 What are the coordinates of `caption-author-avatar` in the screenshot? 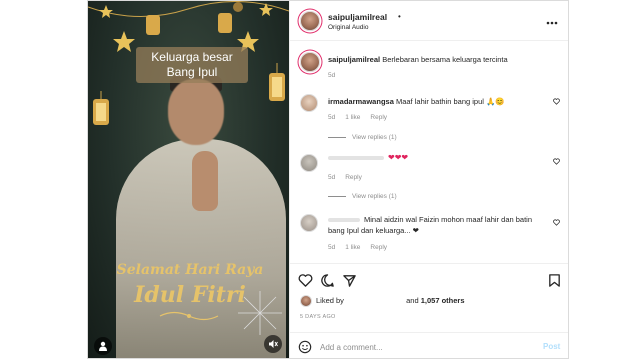 It's located at (310, 62).